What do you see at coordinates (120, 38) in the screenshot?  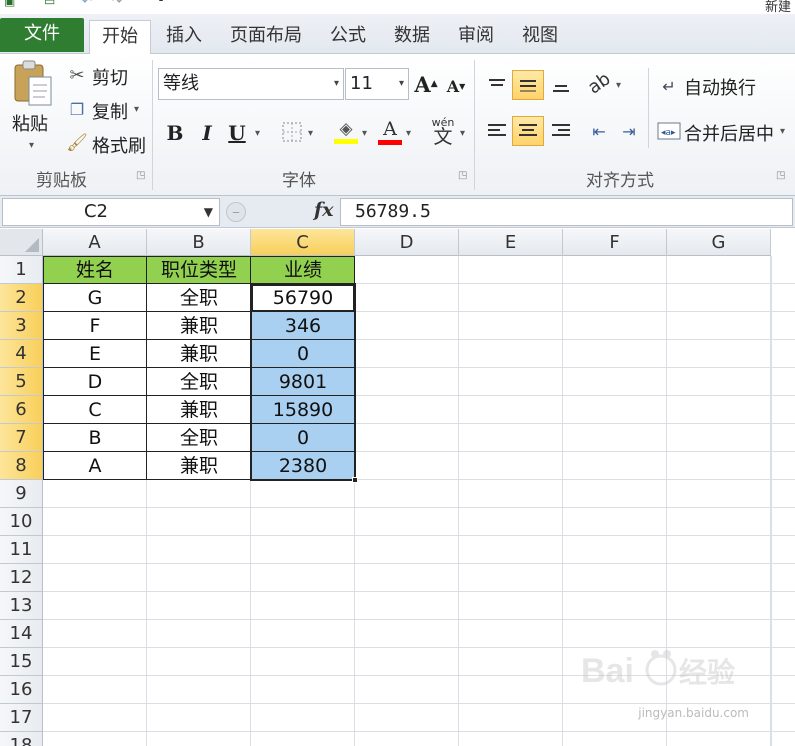 I see `tab-home: 开始` at bounding box center [120, 38].